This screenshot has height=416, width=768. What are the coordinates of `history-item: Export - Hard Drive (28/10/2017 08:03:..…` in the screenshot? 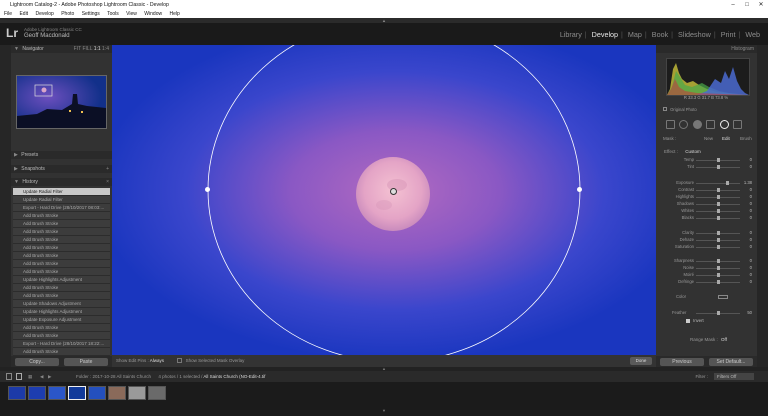 It's located at (61, 208).